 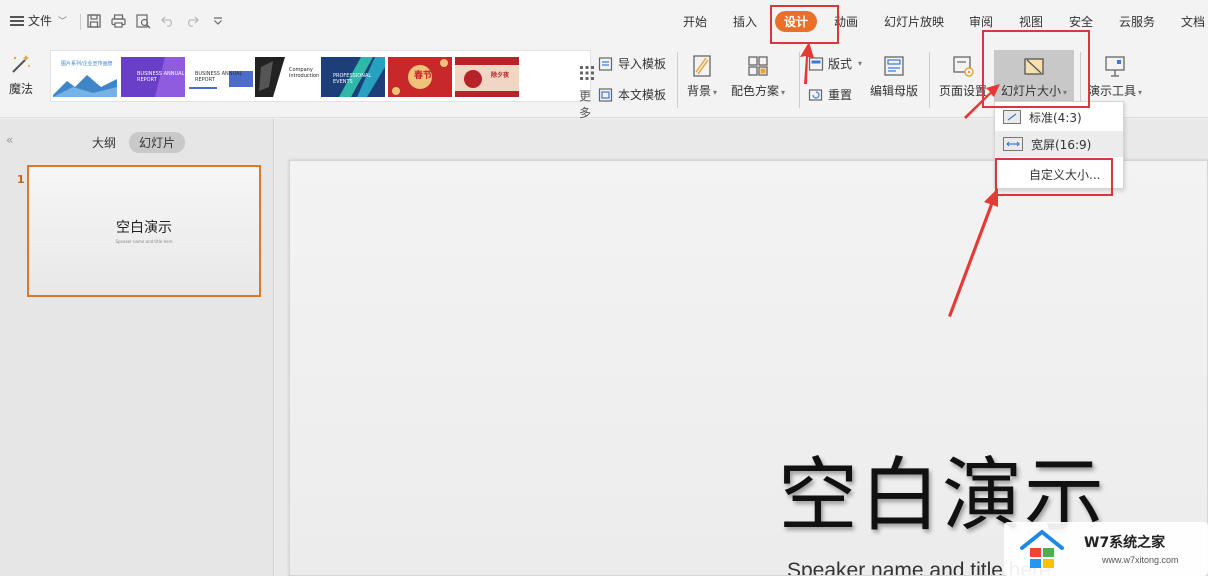 What do you see at coordinates (1013, 144) in the screenshot?
I see `widescreen-ratio-icon` at bounding box center [1013, 144].